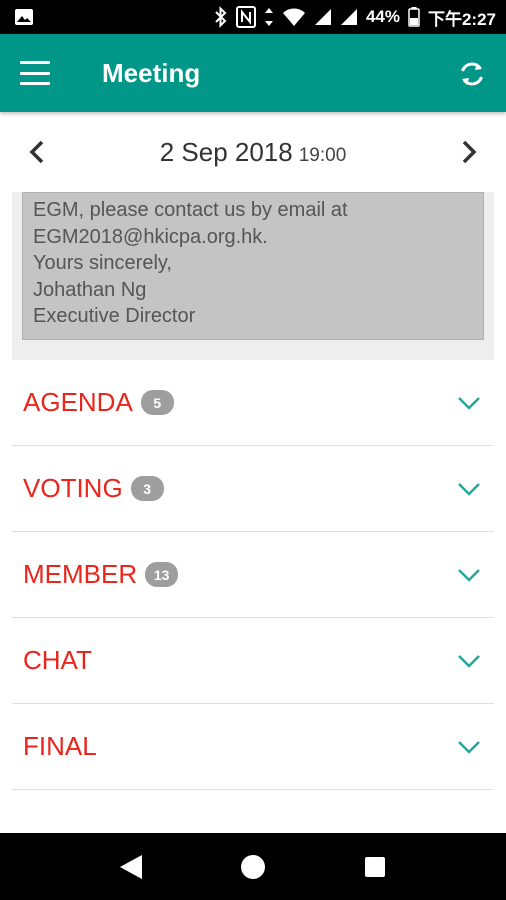 The height and width of the screenshot is (900, 506). I want to click on nfc-icon, so click(245, 17).